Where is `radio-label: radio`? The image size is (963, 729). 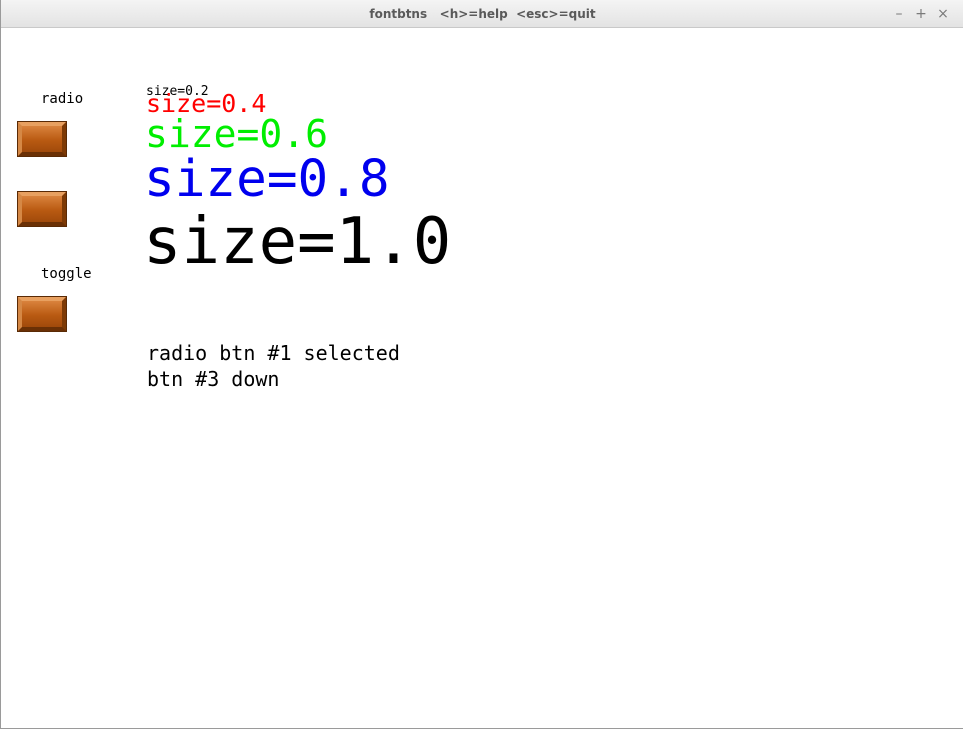 radio-label: radio is located at coordinates (62, 99).